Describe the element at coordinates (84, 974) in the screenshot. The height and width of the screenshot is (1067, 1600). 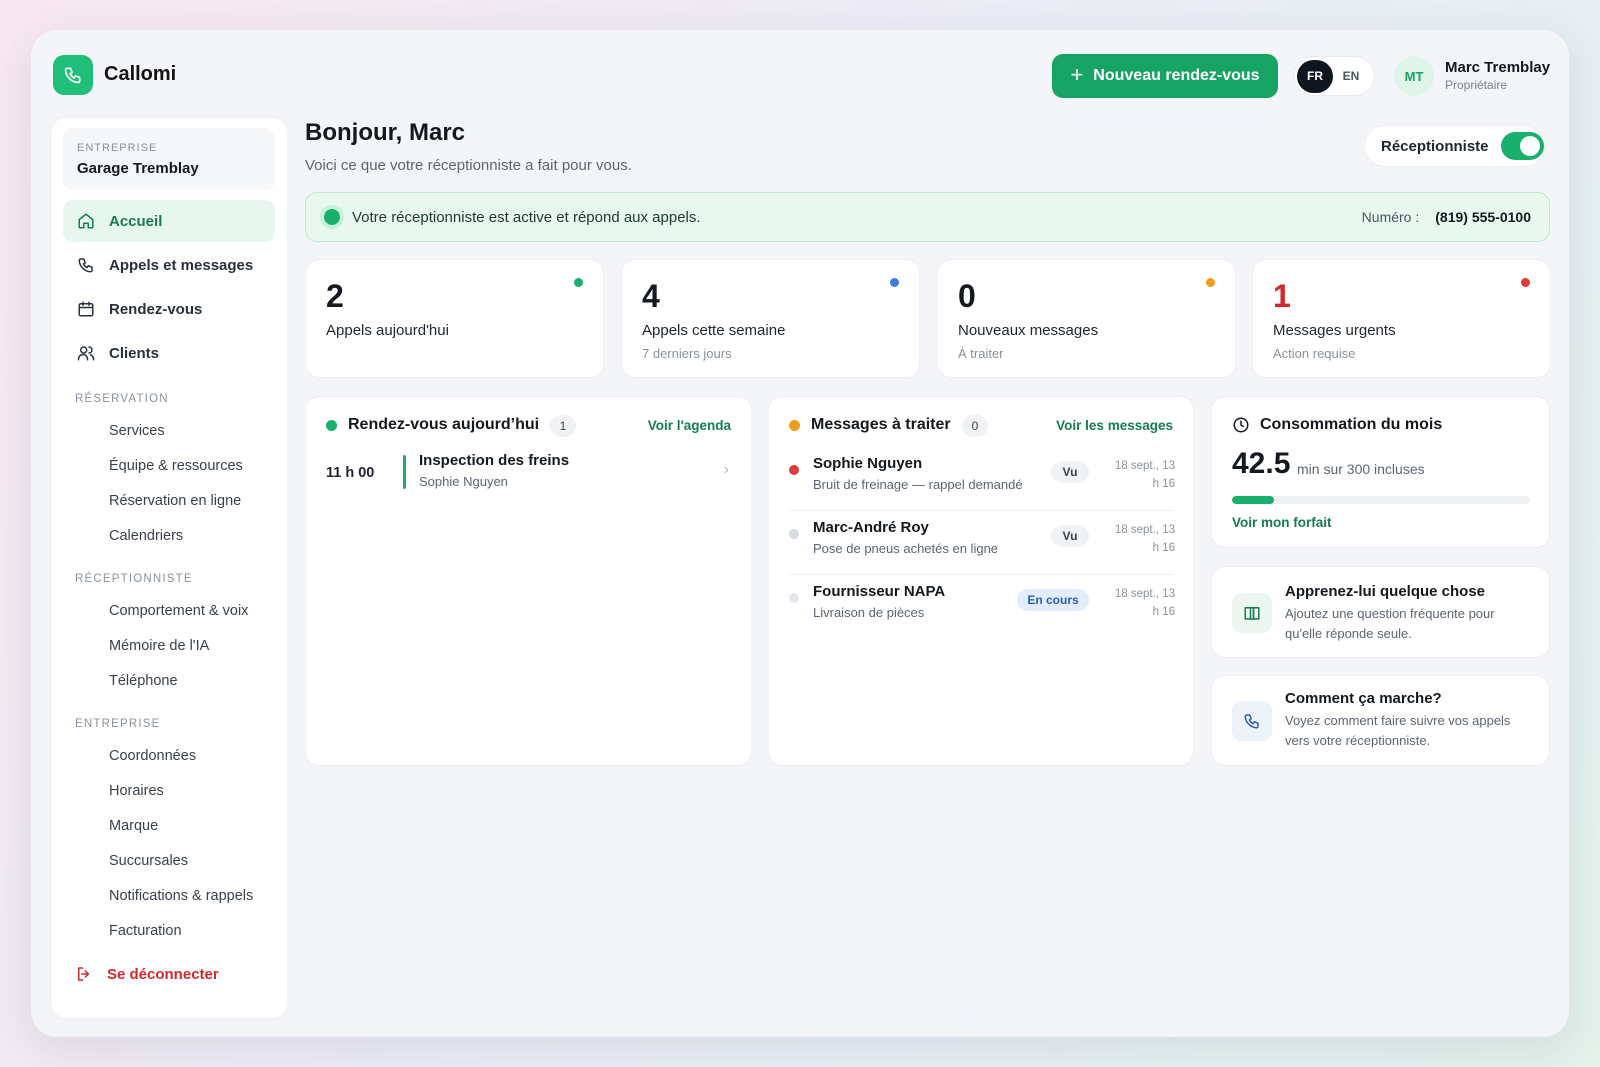
I see `logout-icon` at that location.